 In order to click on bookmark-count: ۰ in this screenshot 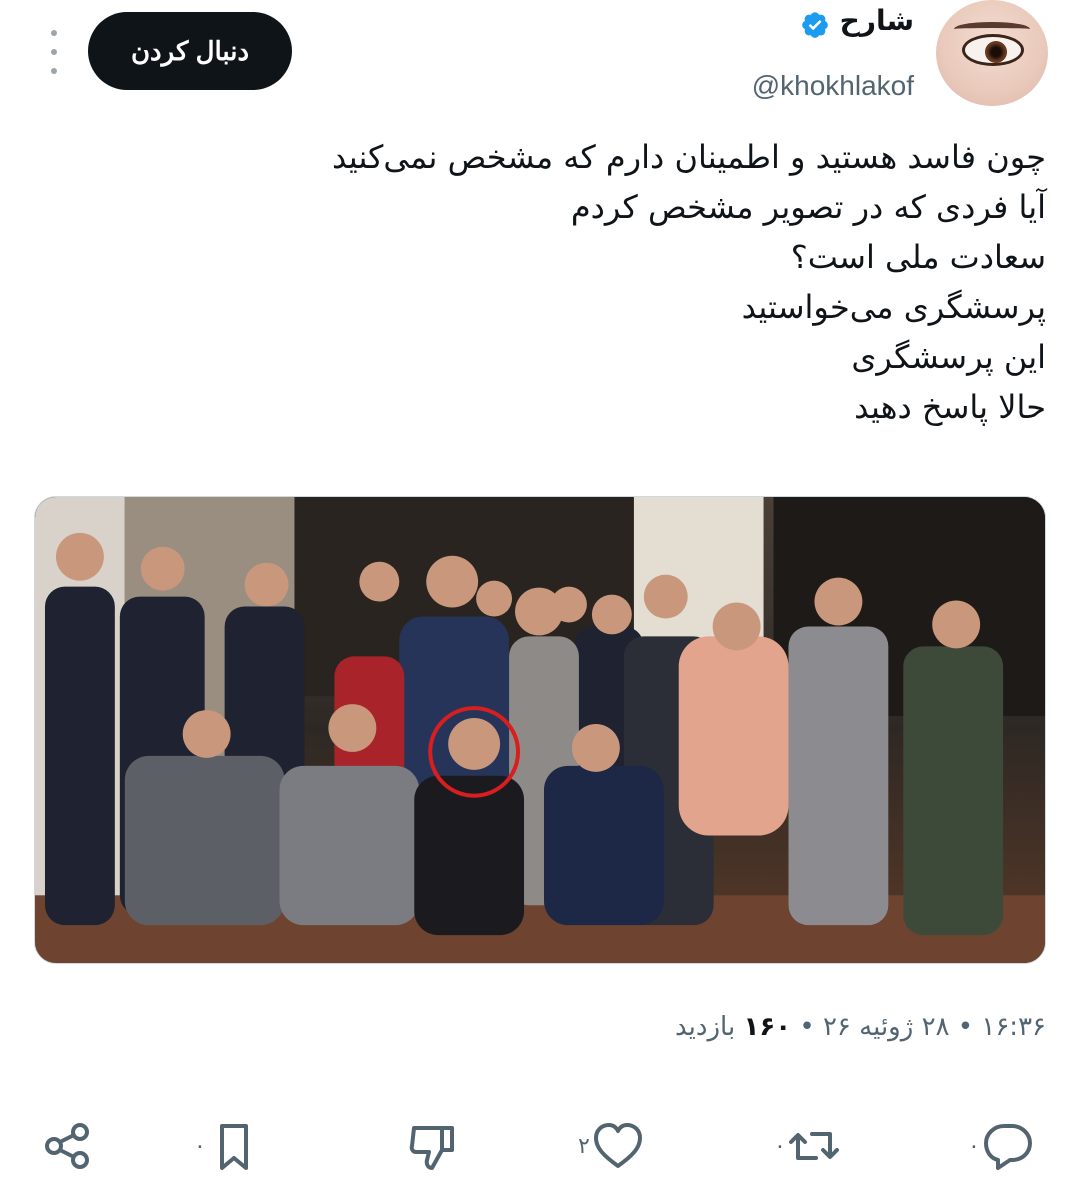, I will do `click(200, 1146)`.